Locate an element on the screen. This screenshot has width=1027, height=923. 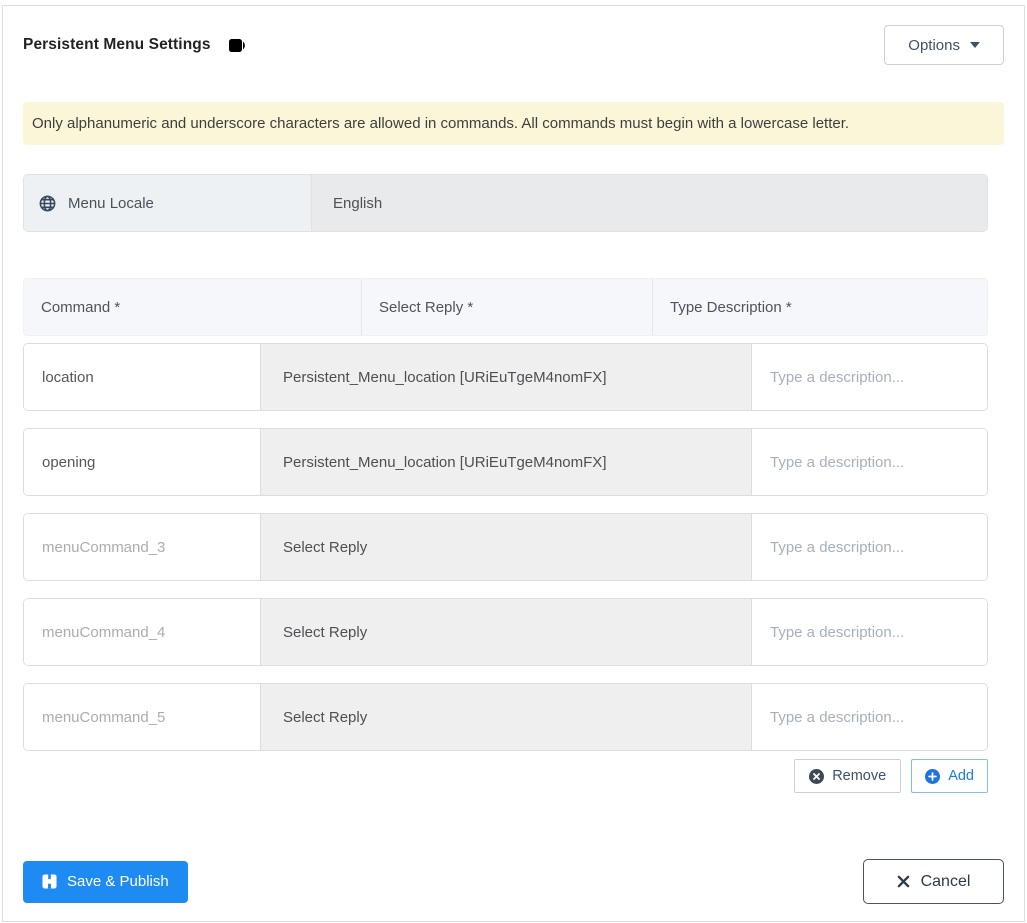
panel-footer: Save & Publish Cancel is located at coordinates (513, 881).